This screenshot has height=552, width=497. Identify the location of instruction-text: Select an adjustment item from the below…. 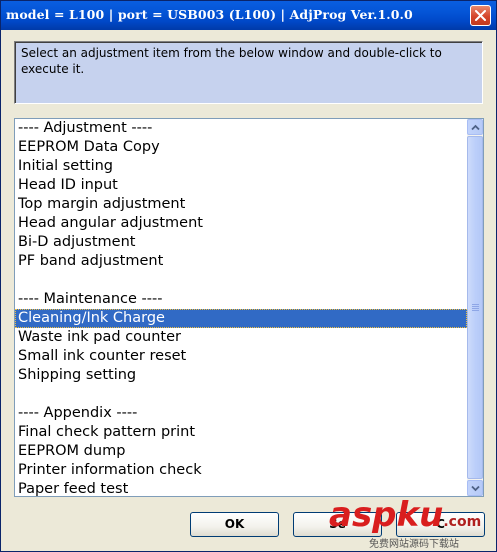
(231, 61).